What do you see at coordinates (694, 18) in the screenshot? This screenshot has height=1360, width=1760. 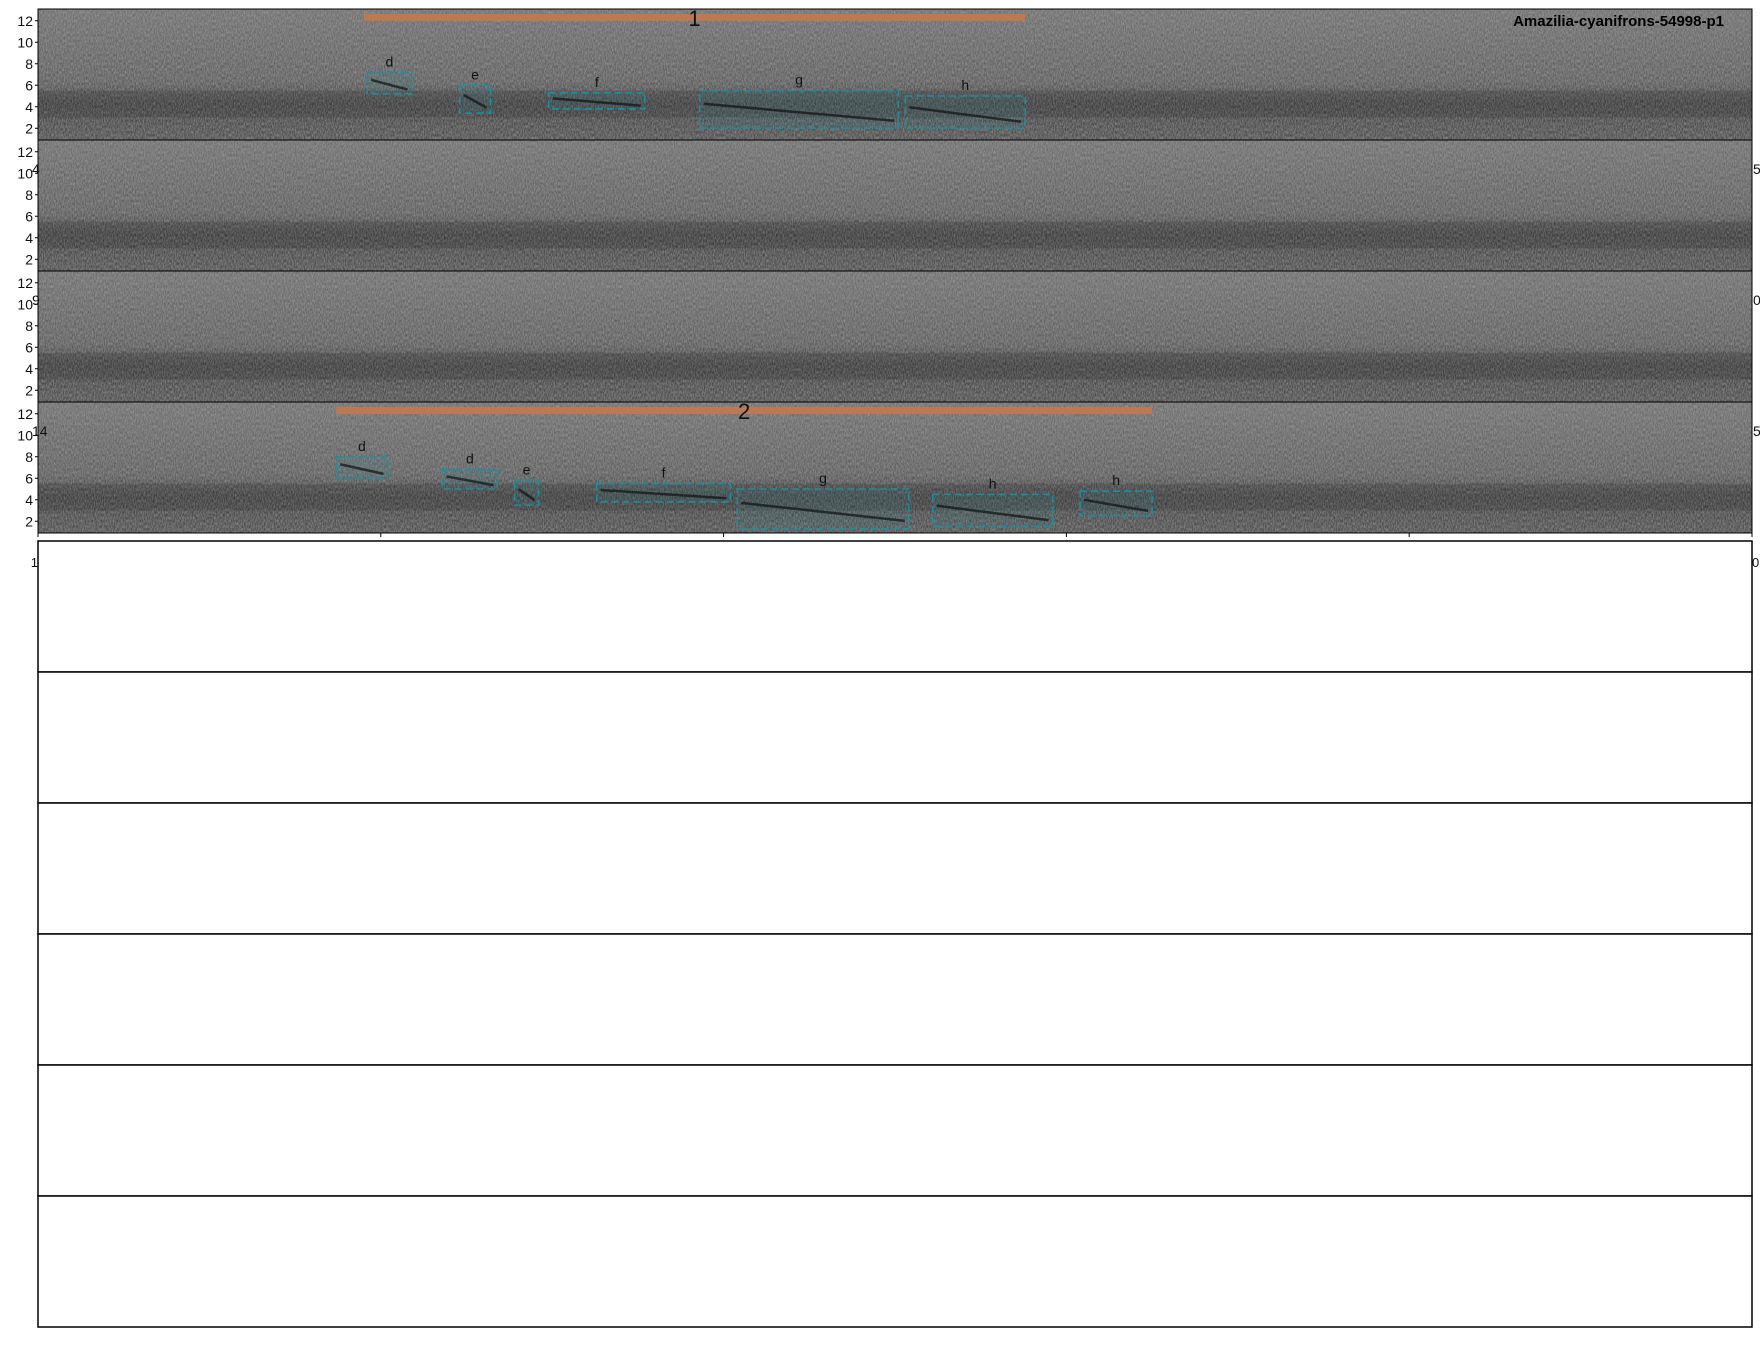 I see `phrase-label: 1` at bounding box center [694, 18].